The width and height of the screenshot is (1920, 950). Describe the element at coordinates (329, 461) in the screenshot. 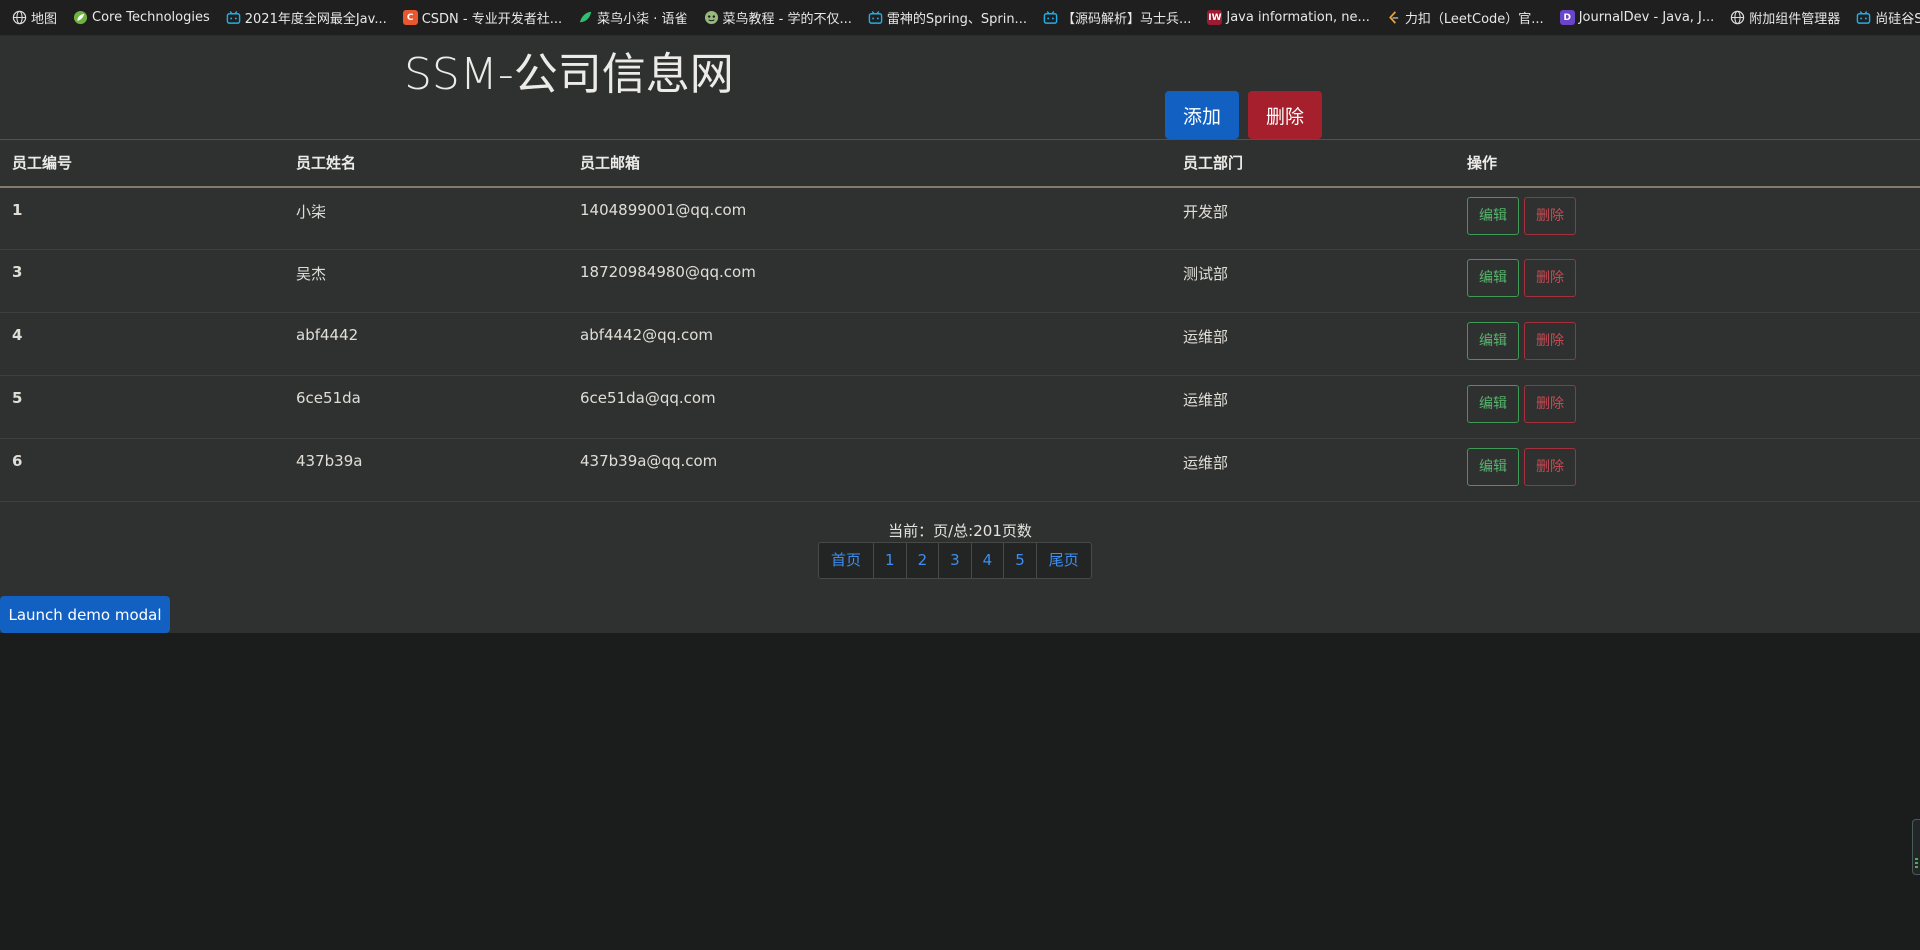

I see `cell-name: 437b39a` at that location.